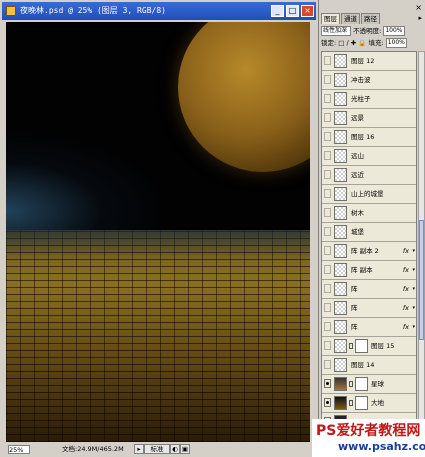  I want to click on layer-row: 图层 16, so click(369, 137).